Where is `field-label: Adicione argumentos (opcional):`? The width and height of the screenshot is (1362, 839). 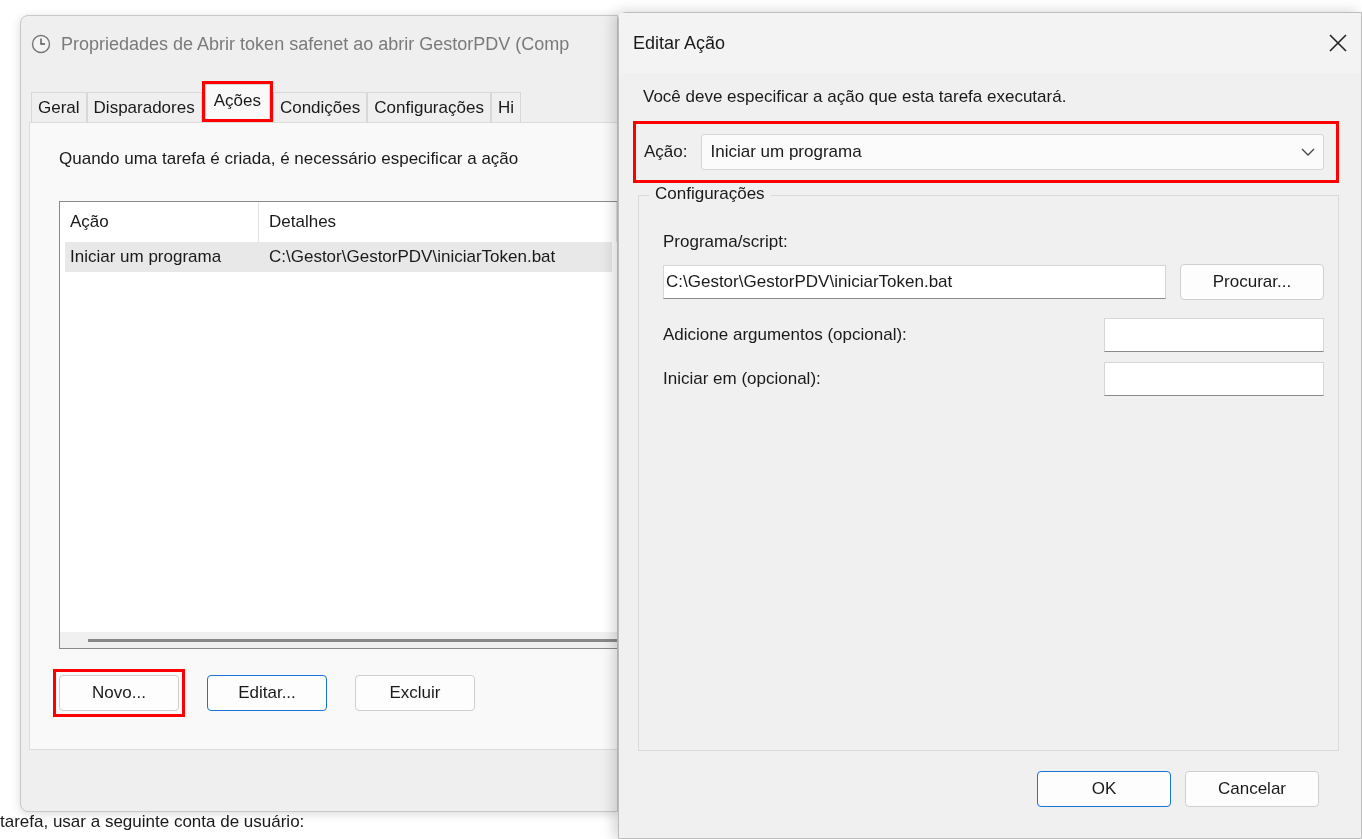 field-label: Adicione argumentos (opcional): is located at coordinates (785, 335).